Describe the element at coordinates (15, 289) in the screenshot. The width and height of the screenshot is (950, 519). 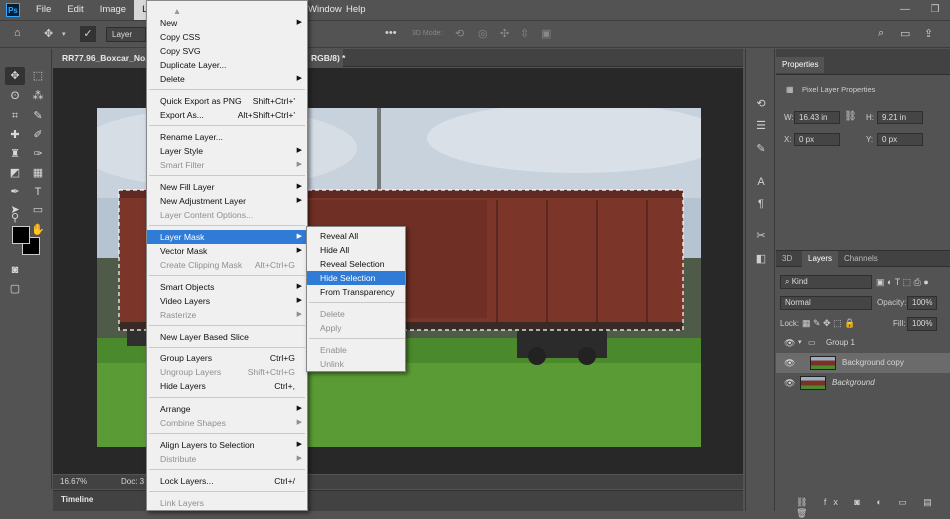
I see `screen-mode-icon: ▢` at that location.